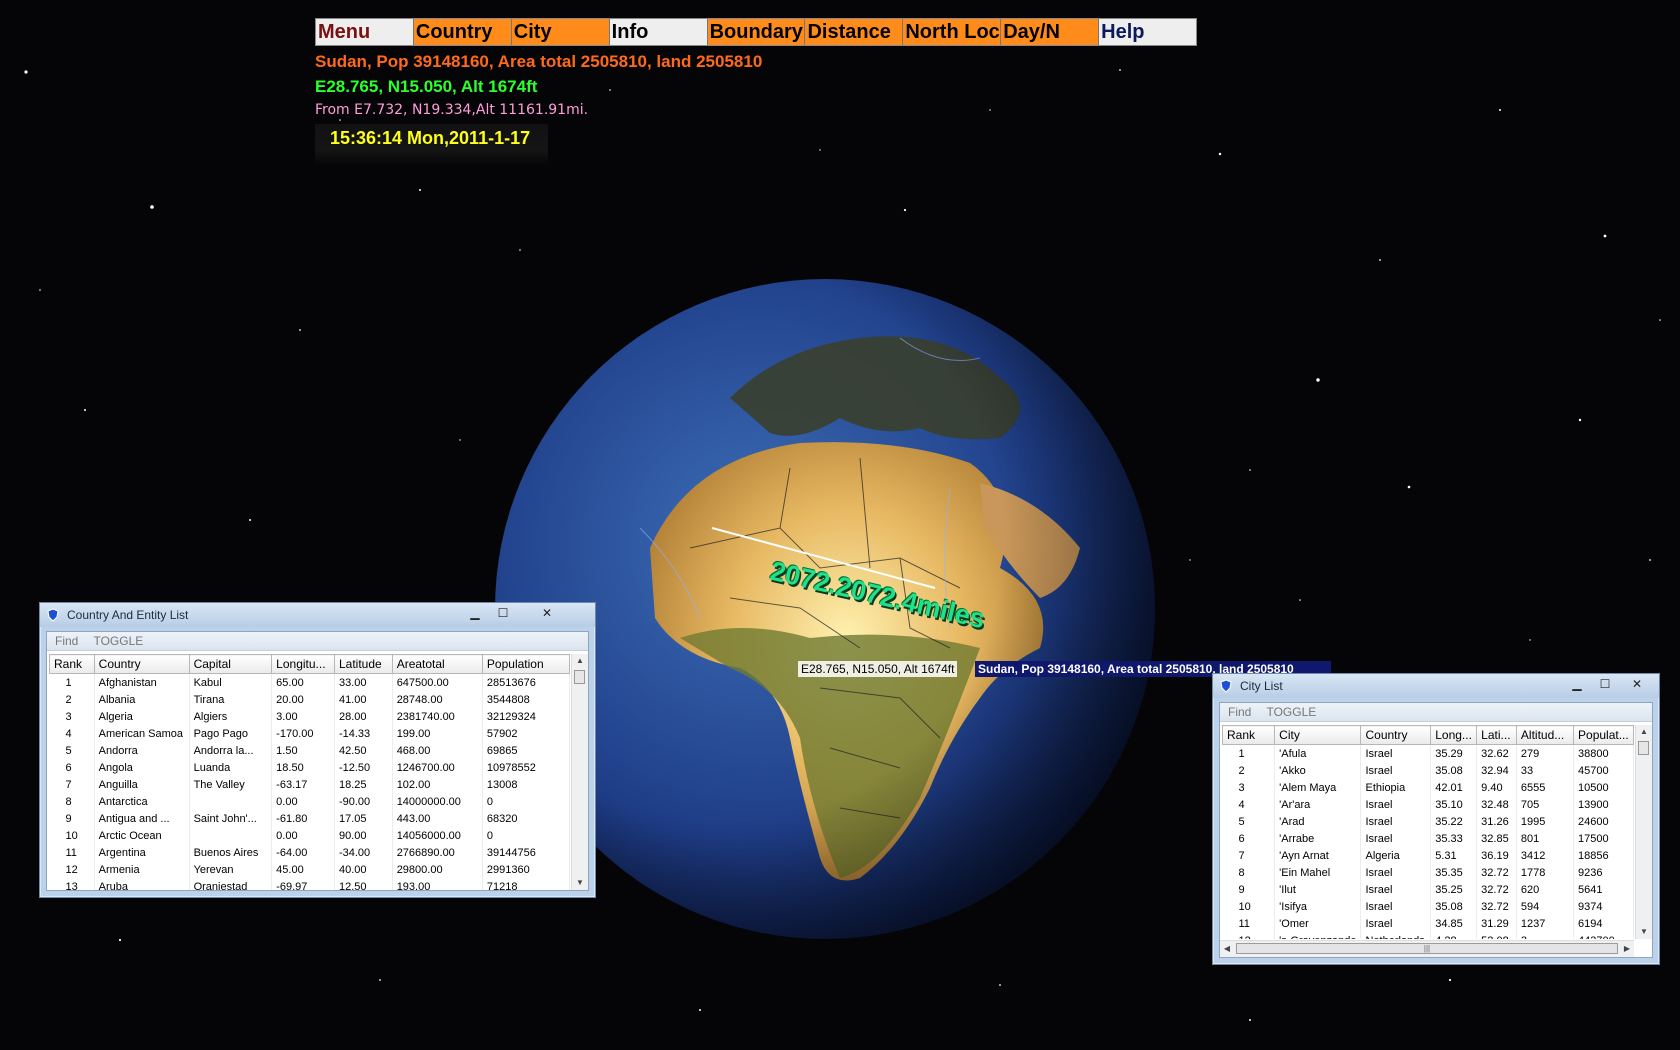 This screenshot has height=1050, width=1680. What do you see at coordinates (658, 32) in the screenshot?
I see `menu-info: Info` at bounding box center [658, 32].